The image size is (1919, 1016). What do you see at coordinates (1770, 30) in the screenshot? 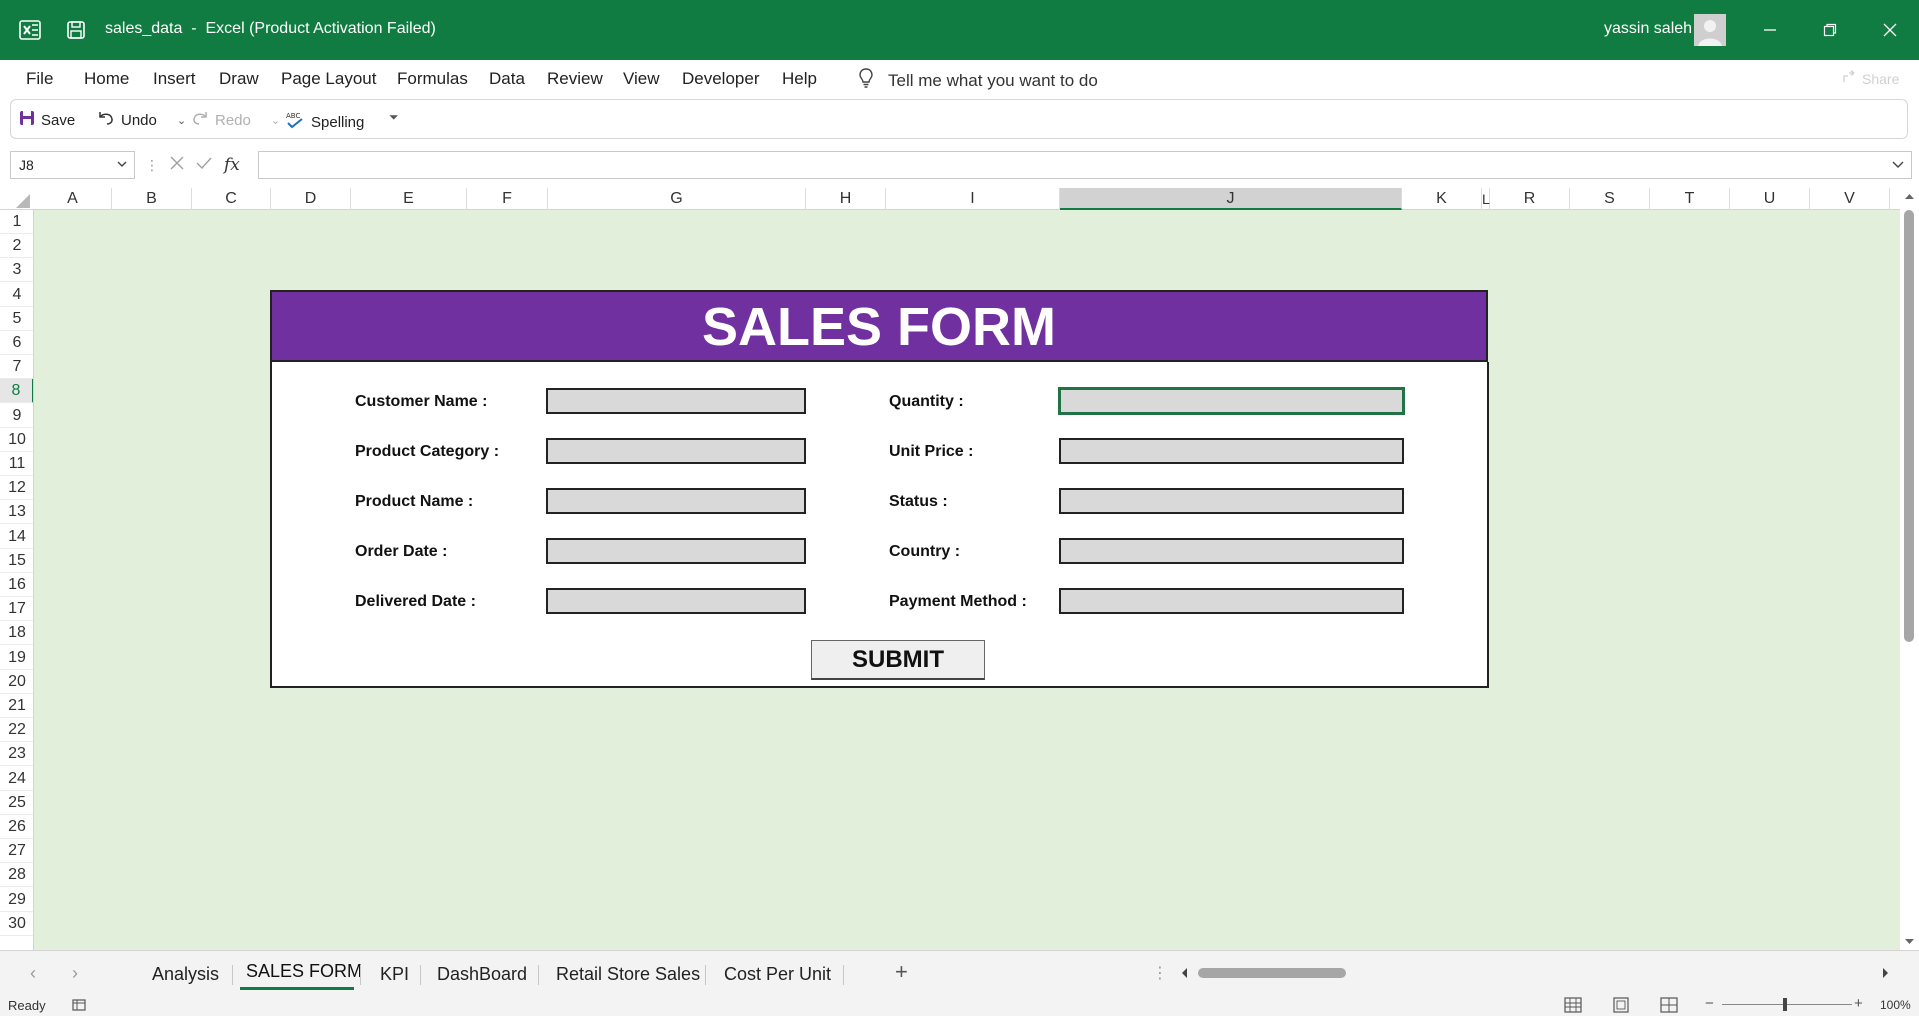
I see `minimize-button` at bounding box center [1770, 30].